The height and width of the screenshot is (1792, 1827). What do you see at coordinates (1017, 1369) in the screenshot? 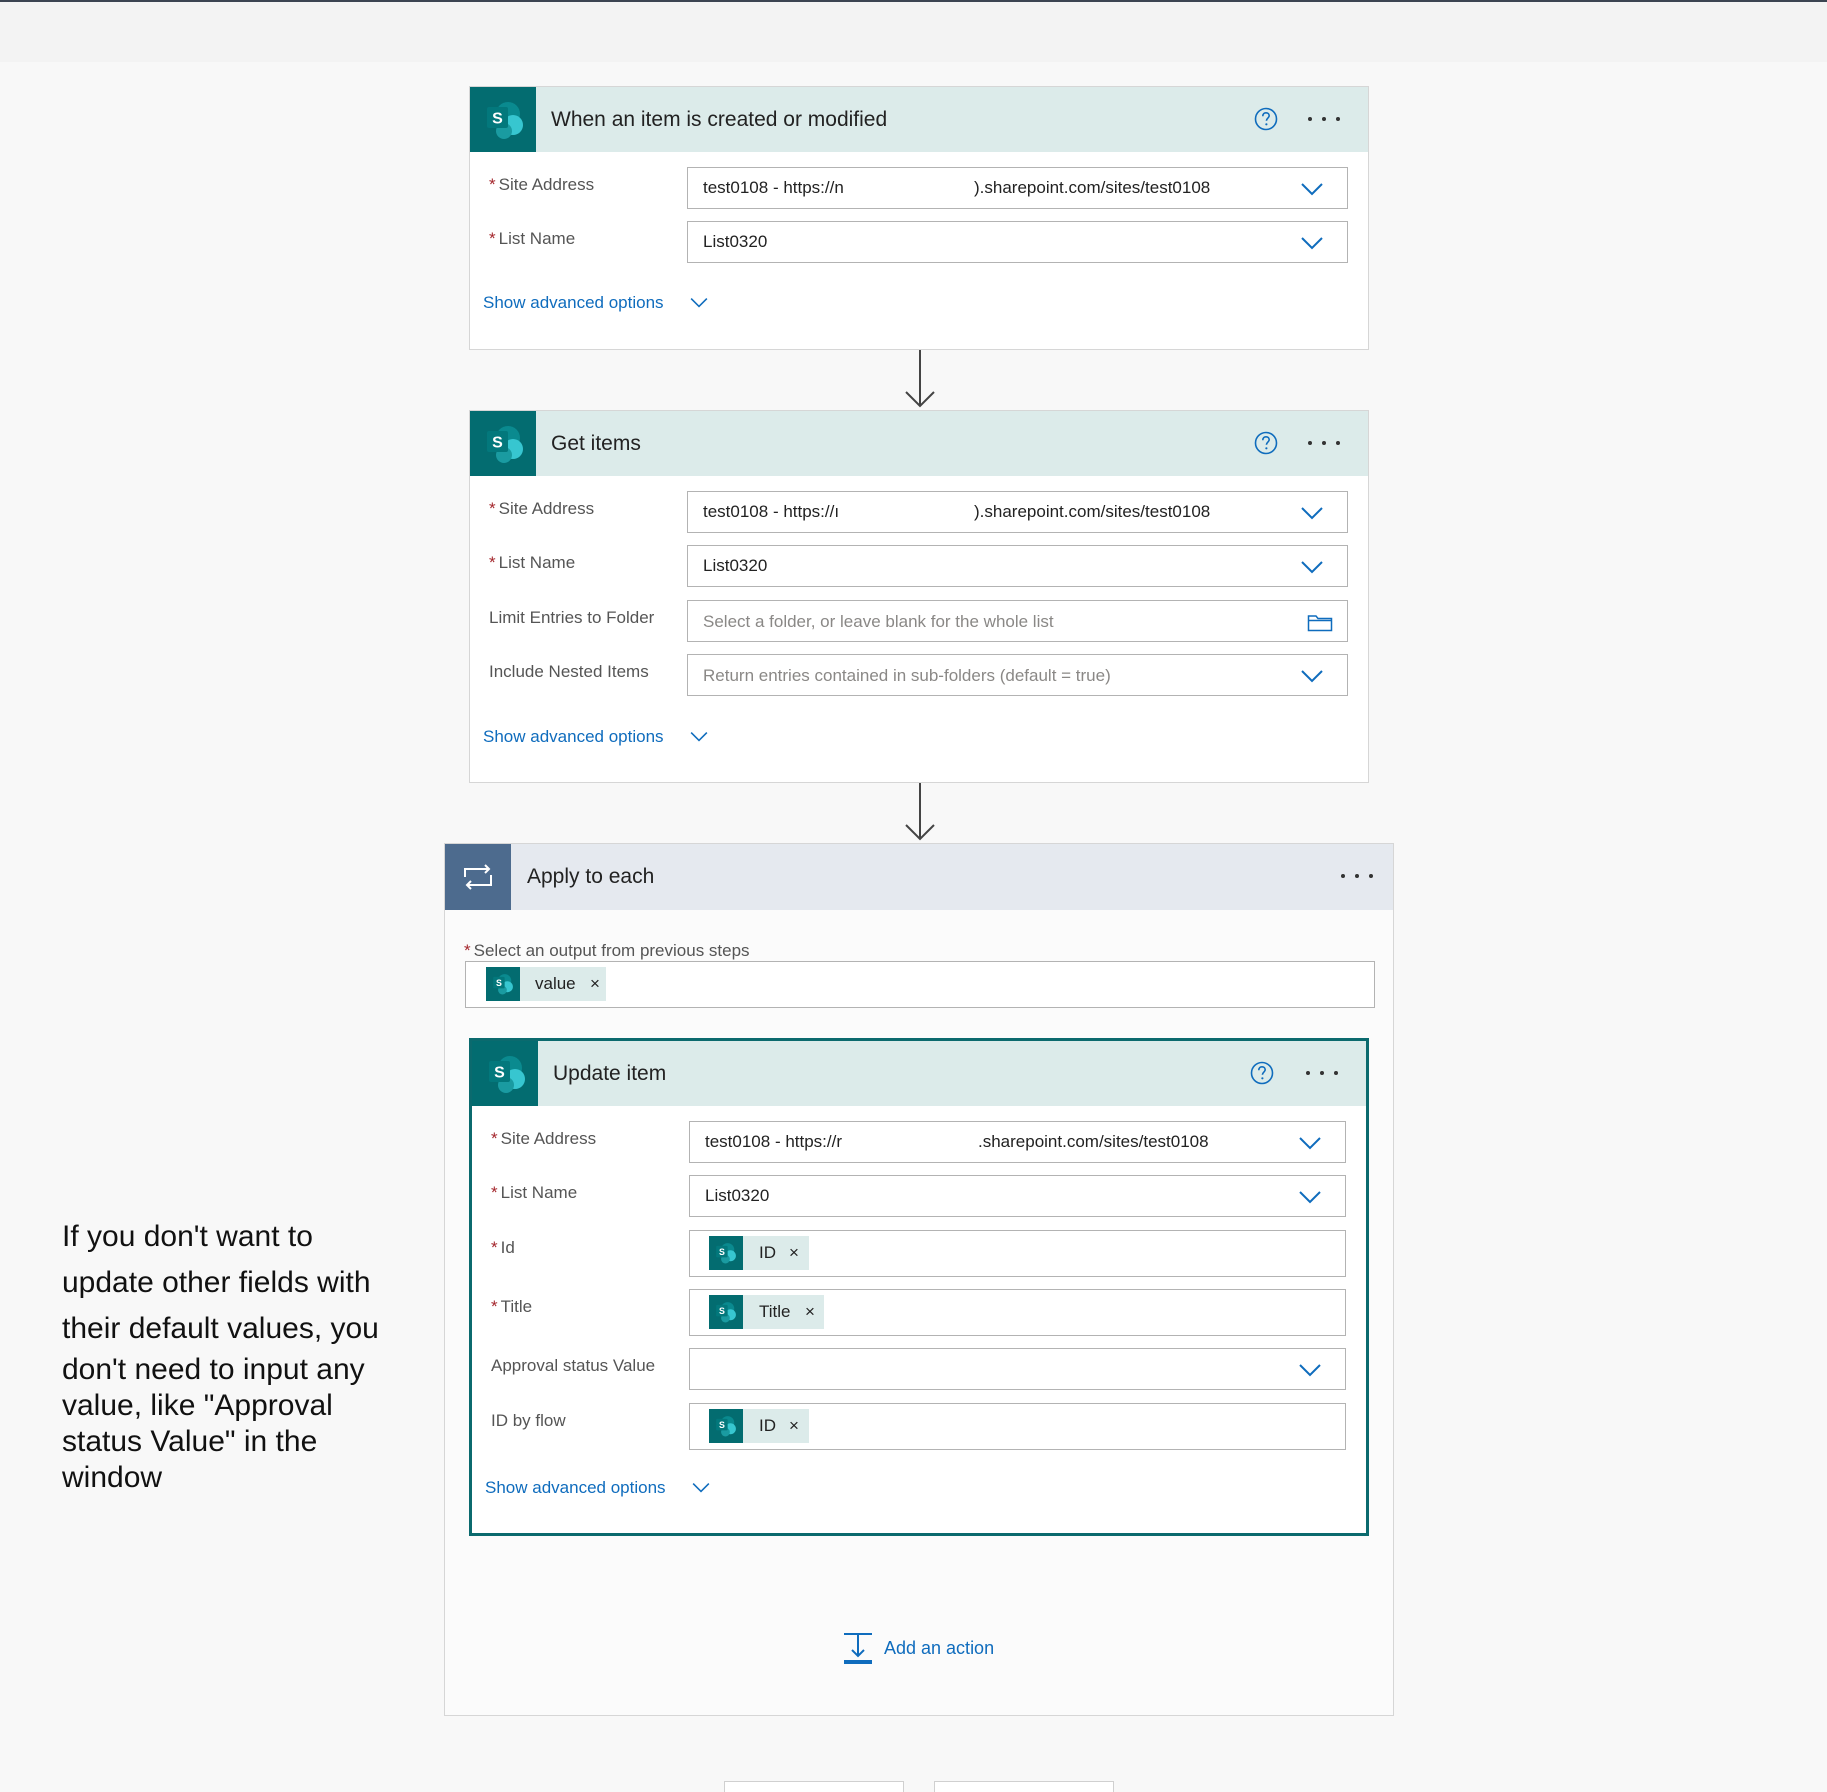
I see `approval-status-field` at bounding box center [1017, 1369].